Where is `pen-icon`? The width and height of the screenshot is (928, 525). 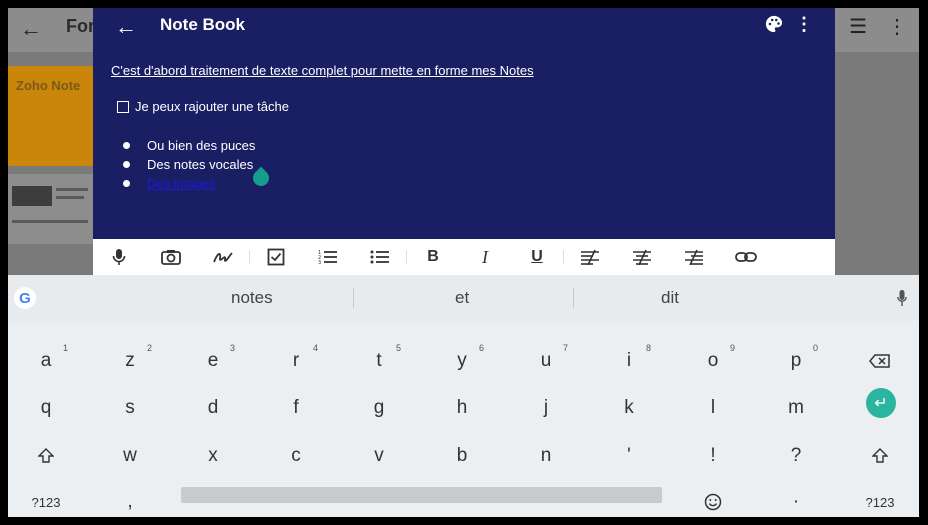
pen-icon is located at coordinates (223, 257).